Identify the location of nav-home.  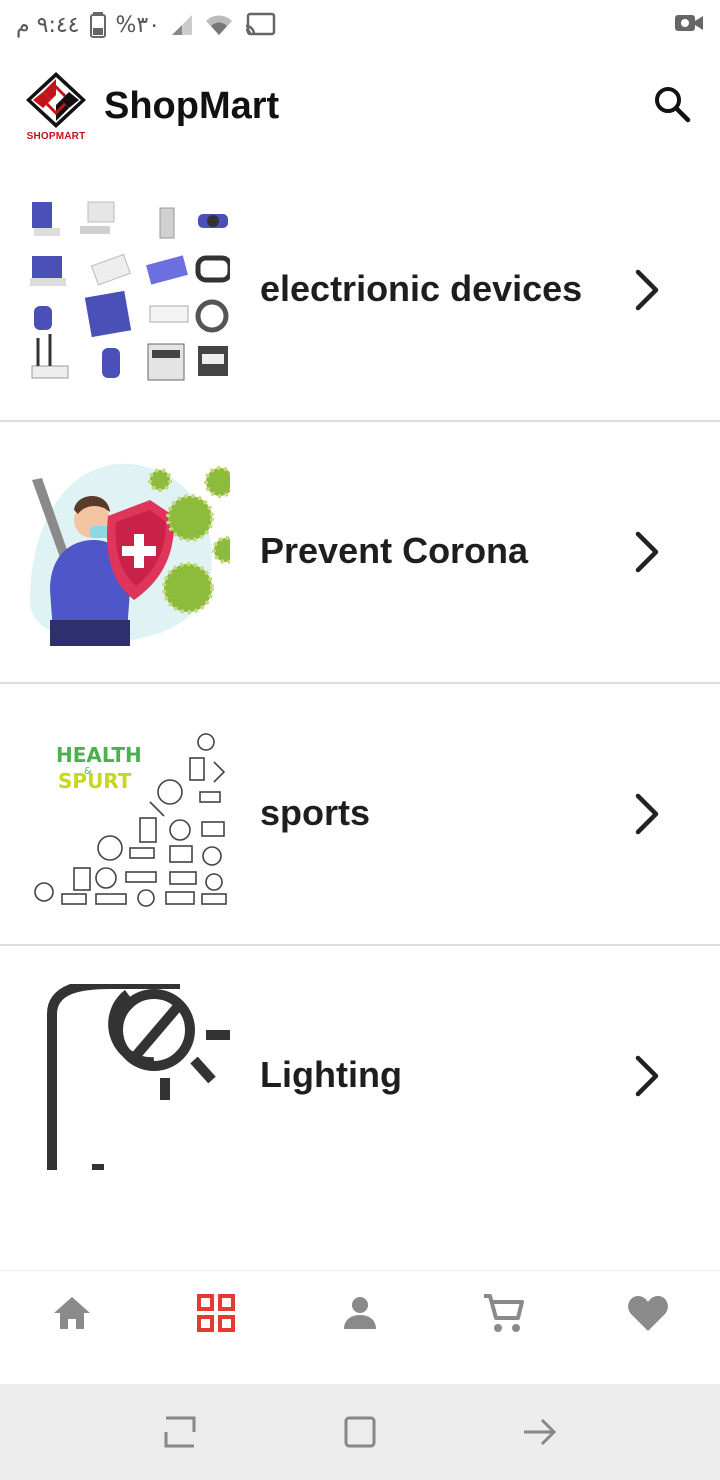
(72, 1313).